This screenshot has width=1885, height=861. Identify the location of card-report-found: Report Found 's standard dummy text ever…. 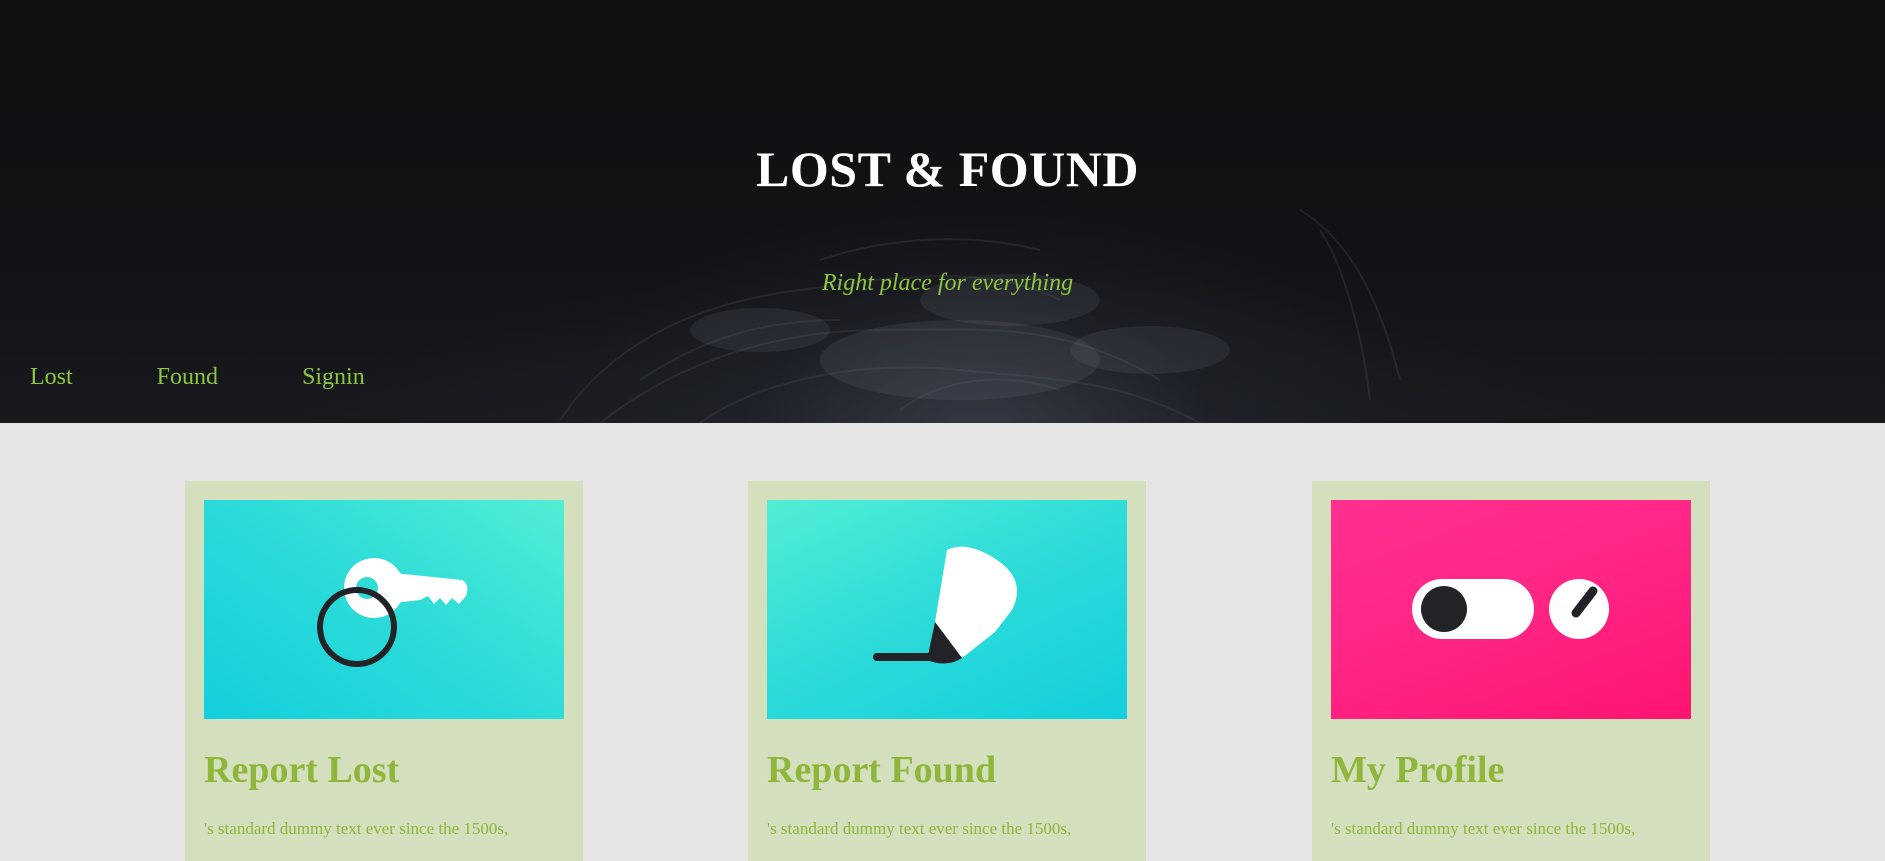
(947, 671).